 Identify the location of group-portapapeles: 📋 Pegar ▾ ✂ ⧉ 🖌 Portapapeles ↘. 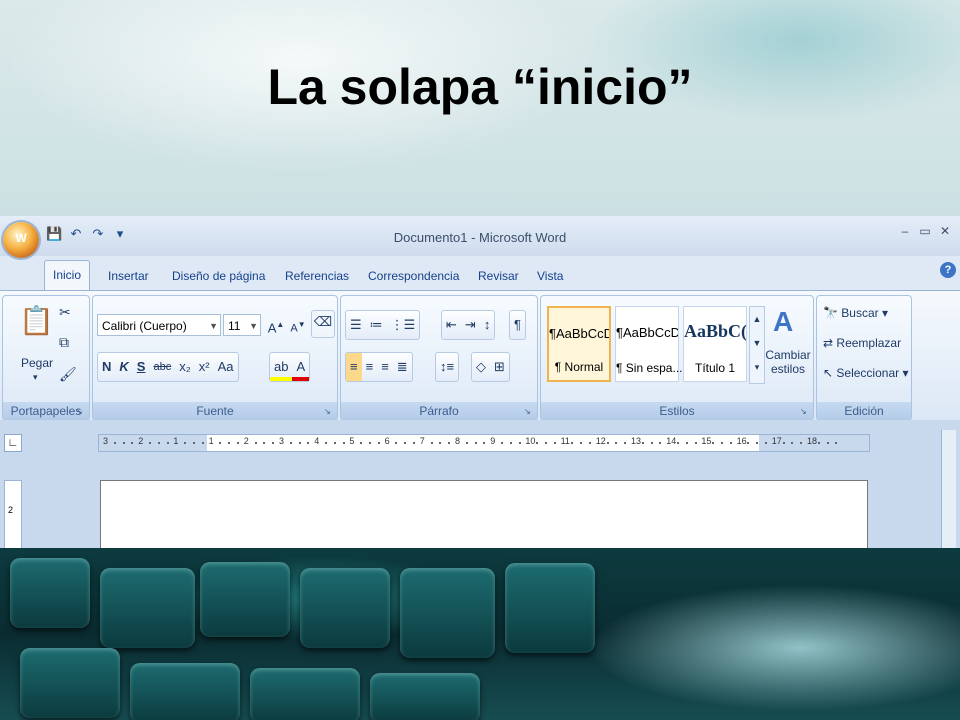
(46, 358).